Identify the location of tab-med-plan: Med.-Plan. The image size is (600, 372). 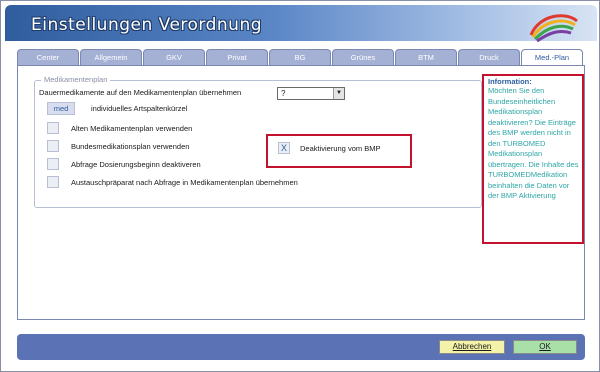
(552, 57).